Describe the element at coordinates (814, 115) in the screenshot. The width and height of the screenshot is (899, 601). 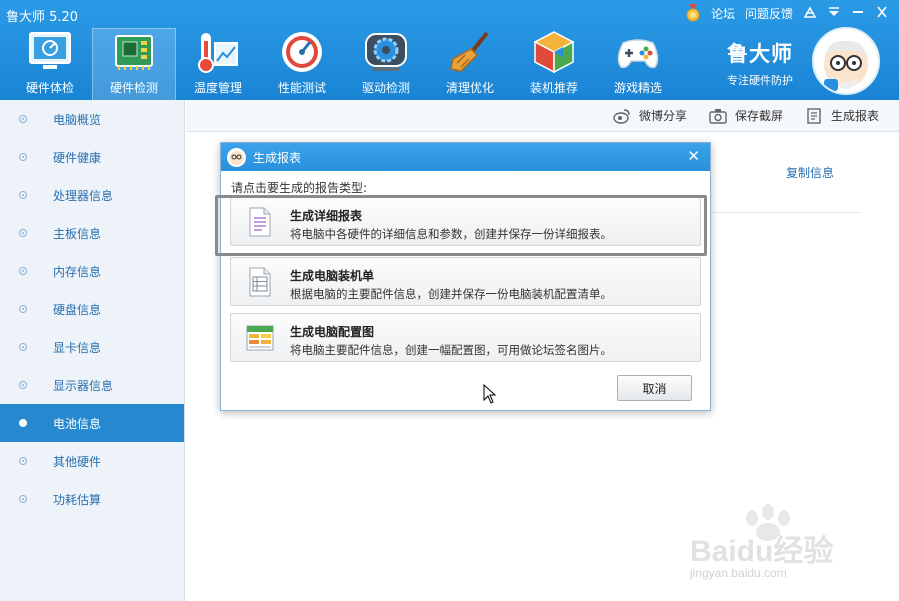
I see `report-icon` at that location.